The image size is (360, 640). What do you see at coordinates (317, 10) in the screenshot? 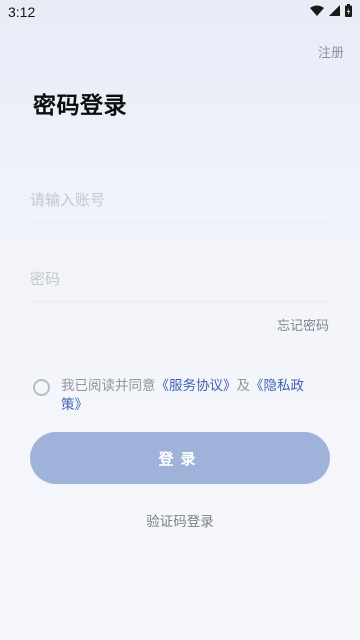
I see `wifi-icon` at bounding box center [317, 10].